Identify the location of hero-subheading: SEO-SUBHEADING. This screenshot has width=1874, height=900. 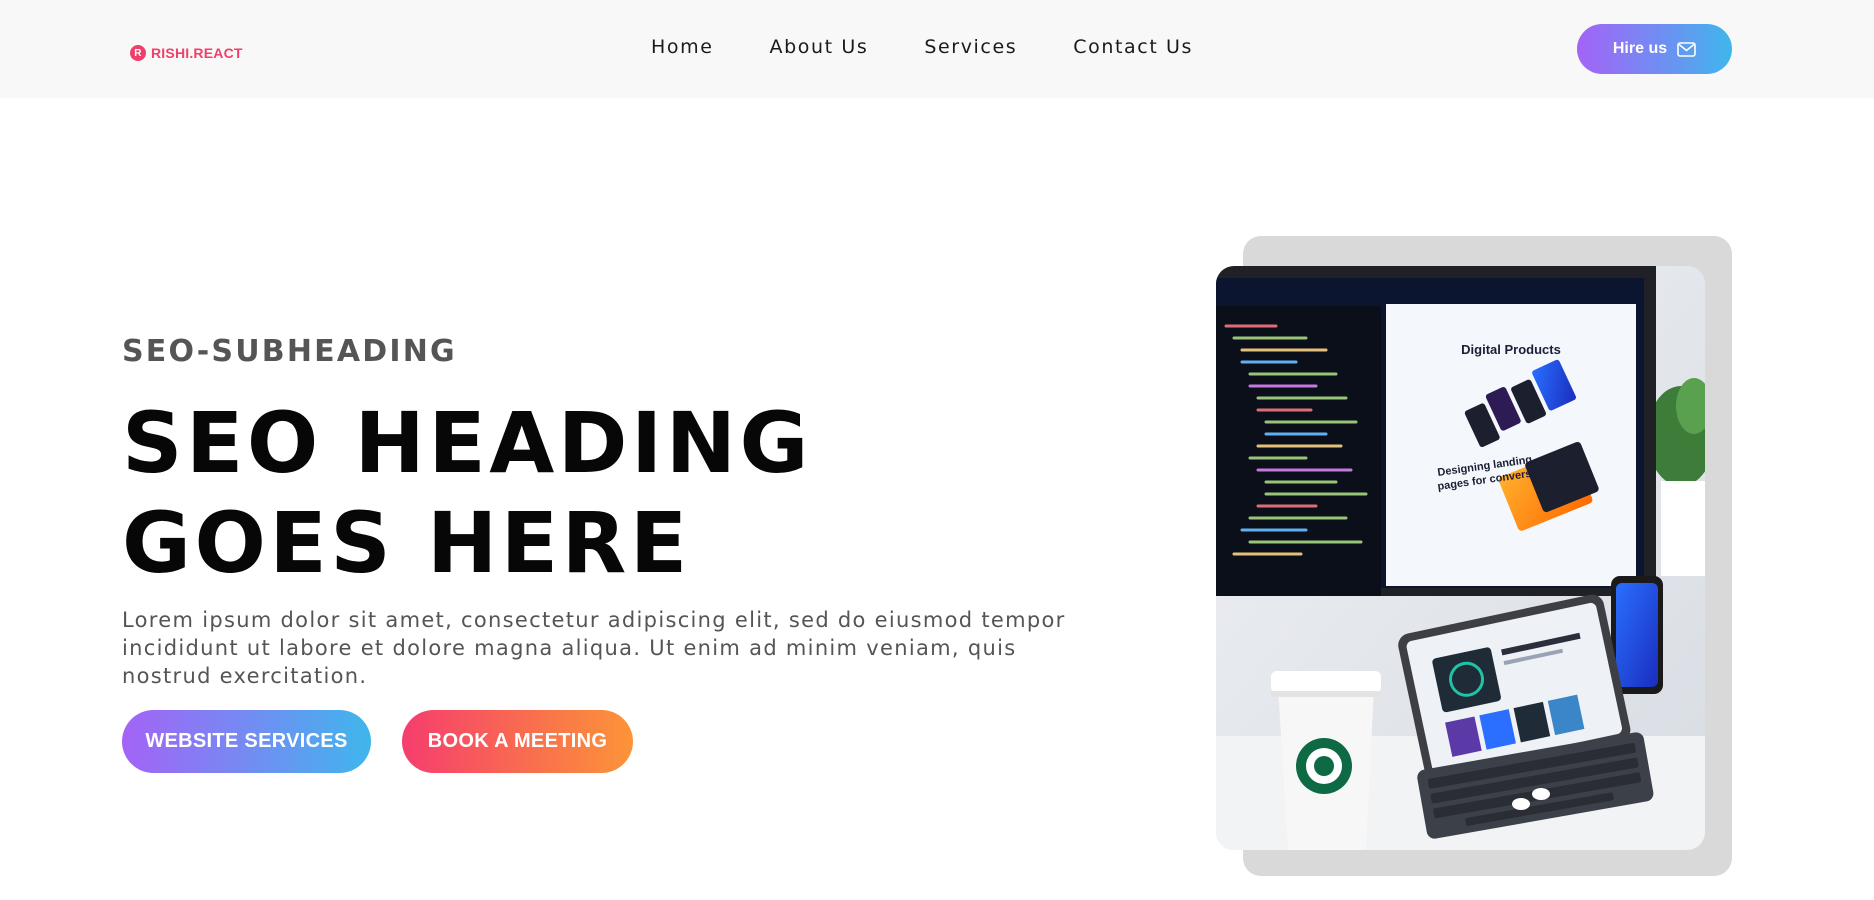
(289, 351).